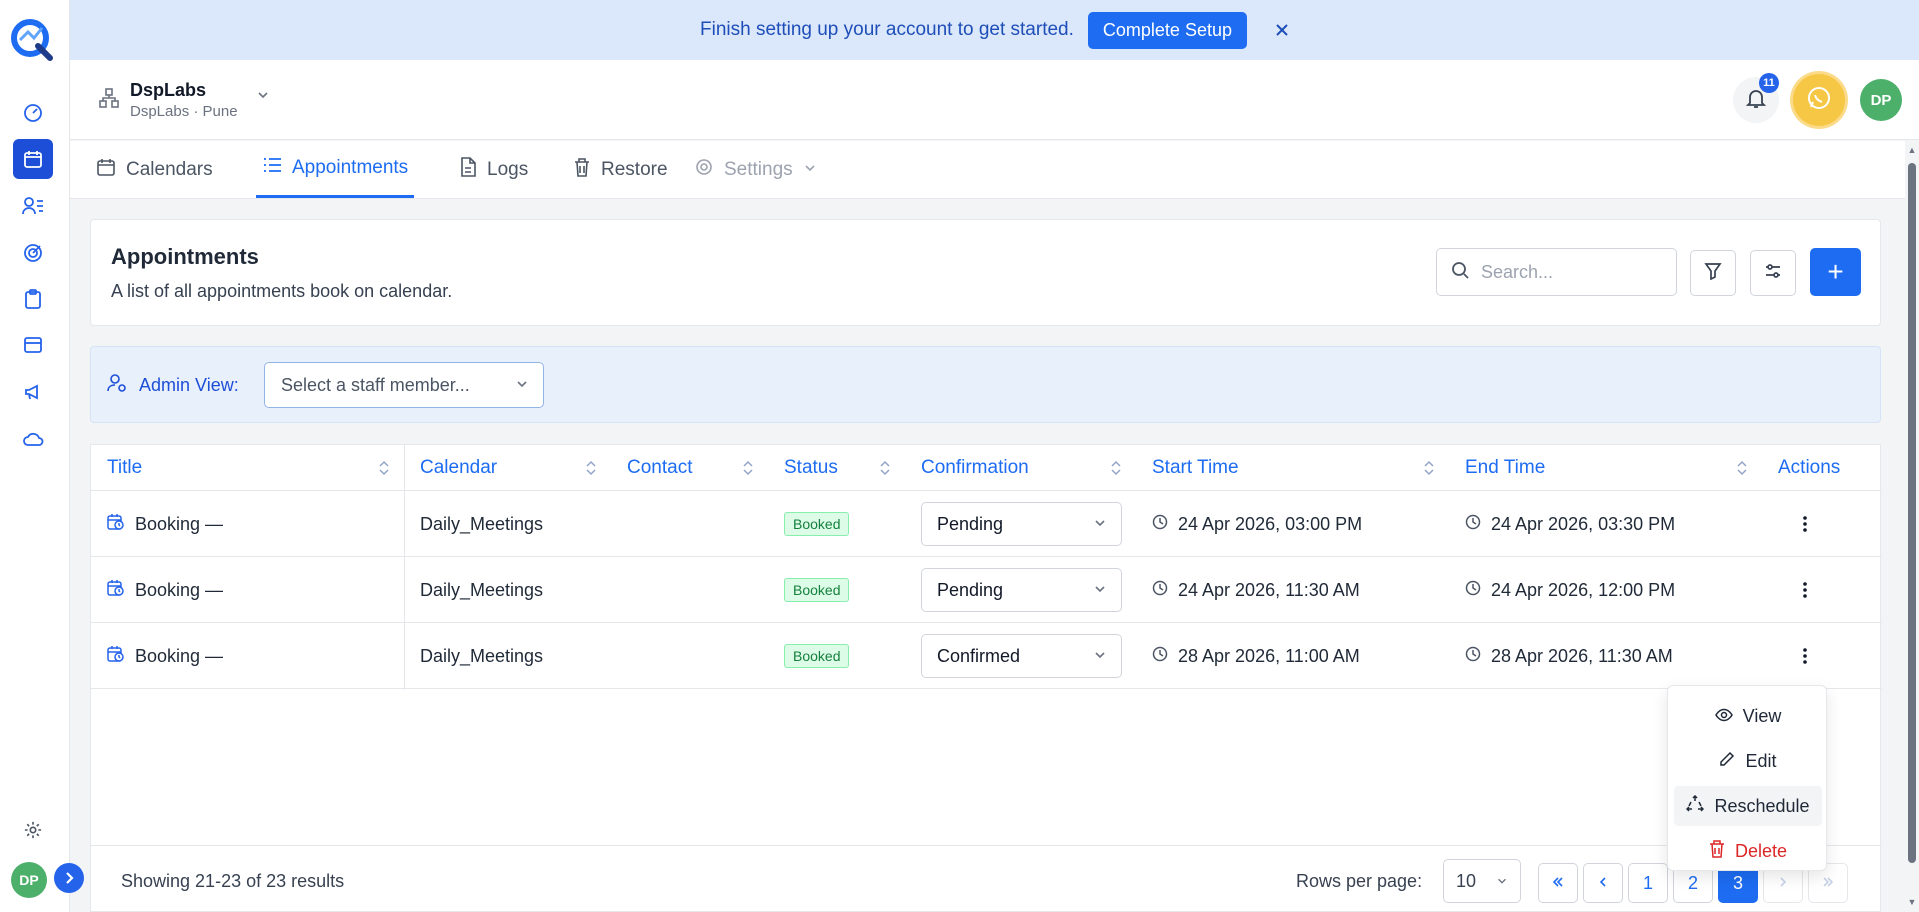 Image resolution: width=1919 pixels, height=912 pixels. I want to click on close-icon, so click(1282, 30).